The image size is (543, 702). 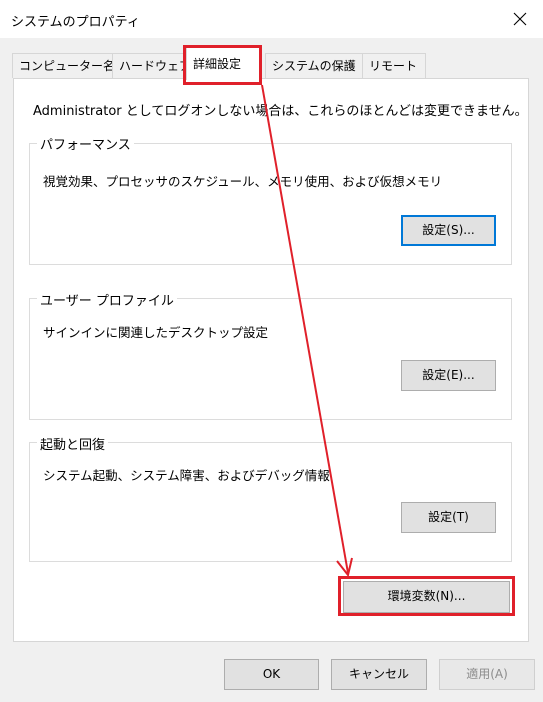 What do you see at coordinates (186, 475) in the screenshot?
I see `startup-recovery-description: システム起動、システム障害、およびデバッグ情報` at bounding box center [186, 475].